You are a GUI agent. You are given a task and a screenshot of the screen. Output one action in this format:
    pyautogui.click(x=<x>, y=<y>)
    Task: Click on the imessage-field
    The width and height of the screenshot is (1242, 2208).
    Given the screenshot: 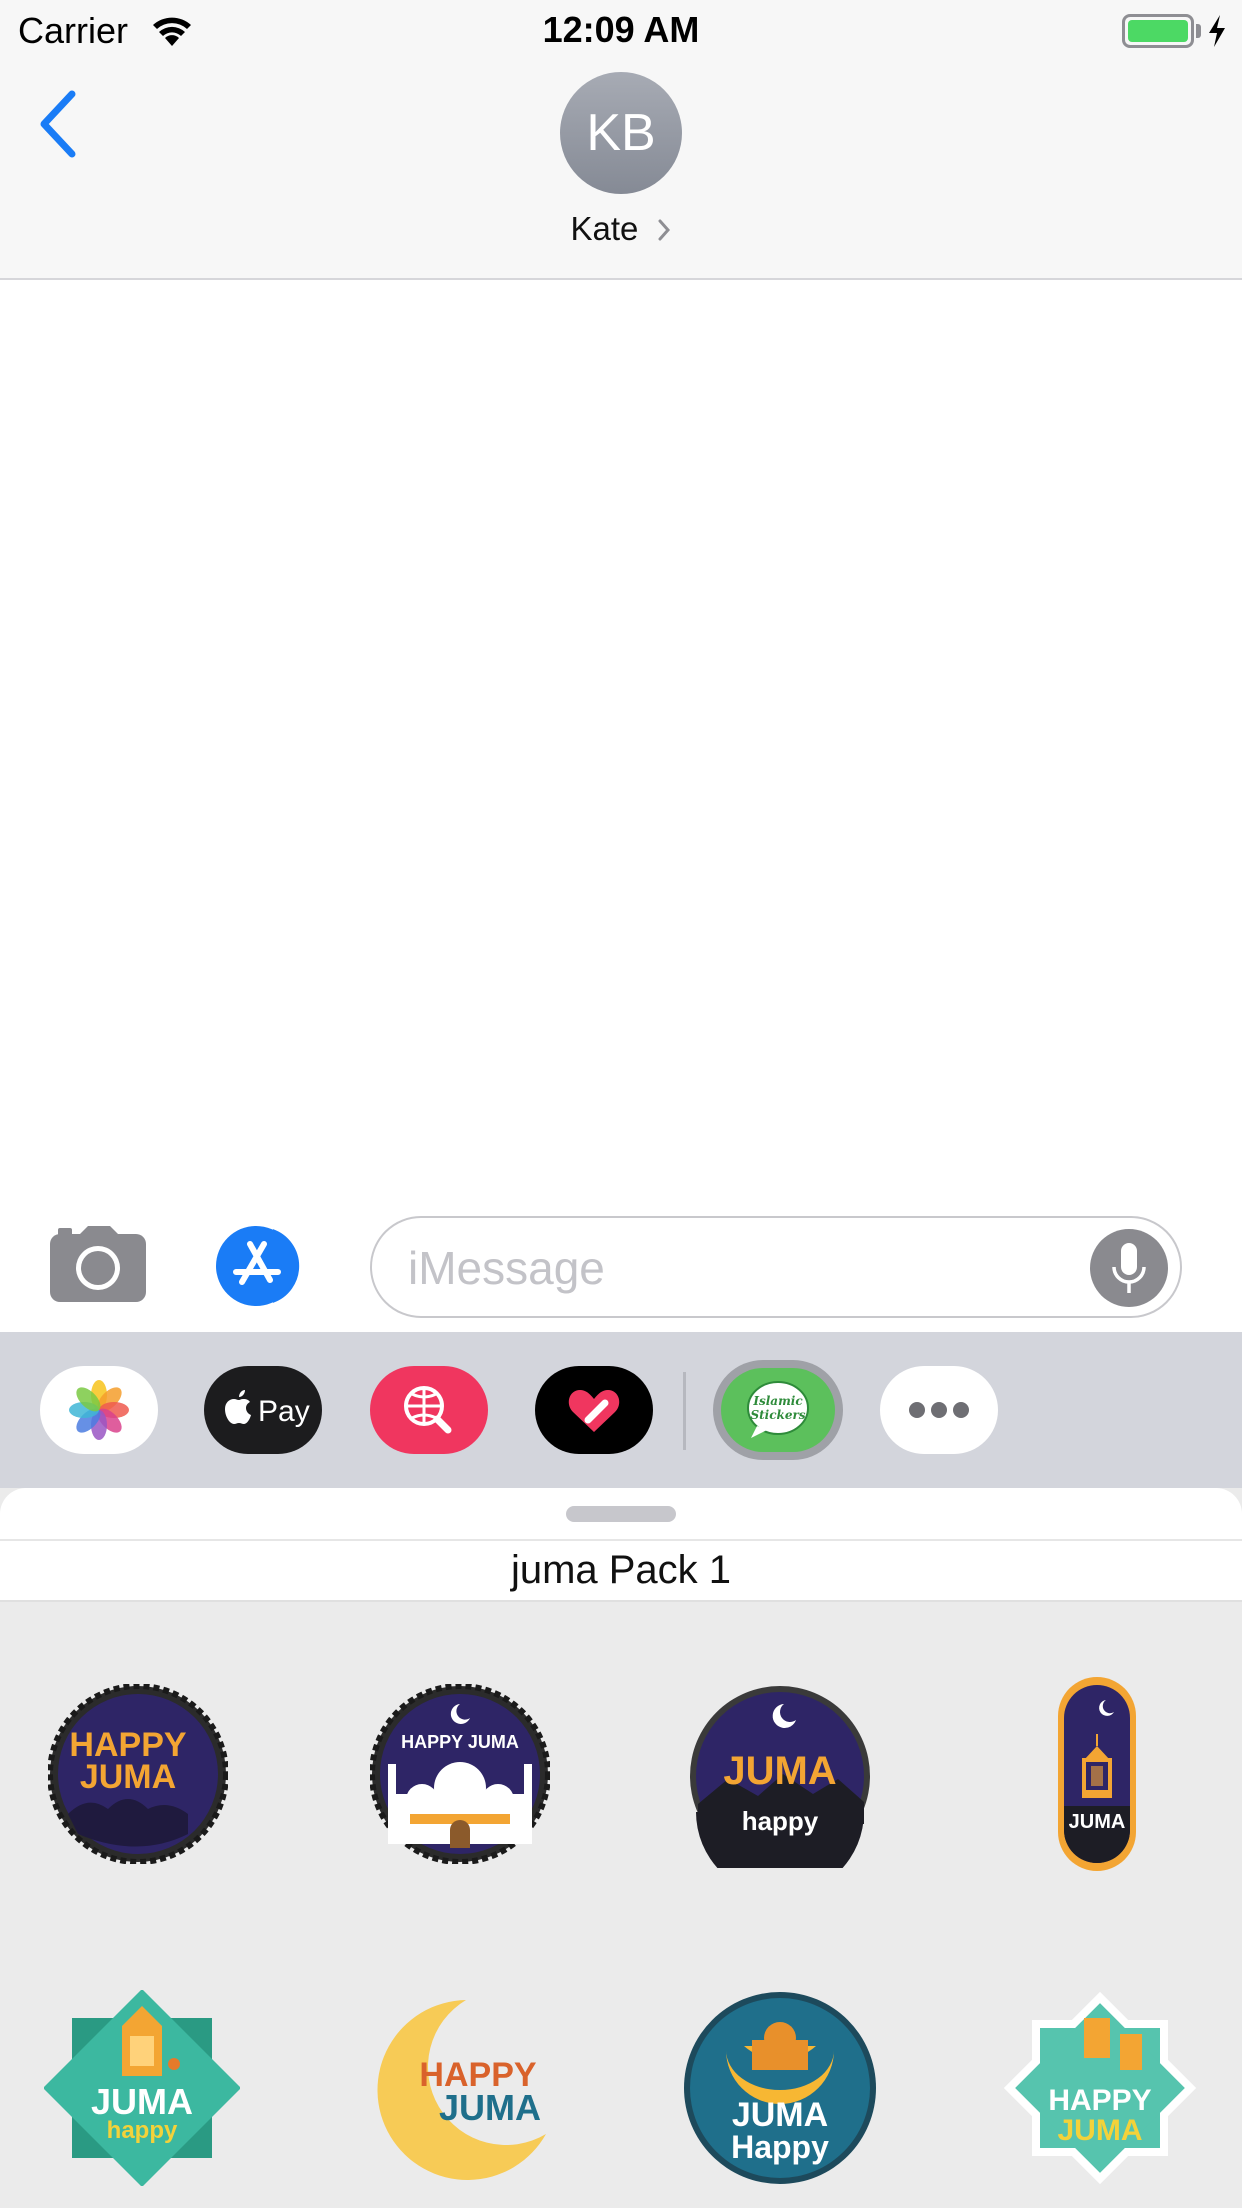 What is the action you would take?
    pyautogui.click(x=776, y=1267)
    